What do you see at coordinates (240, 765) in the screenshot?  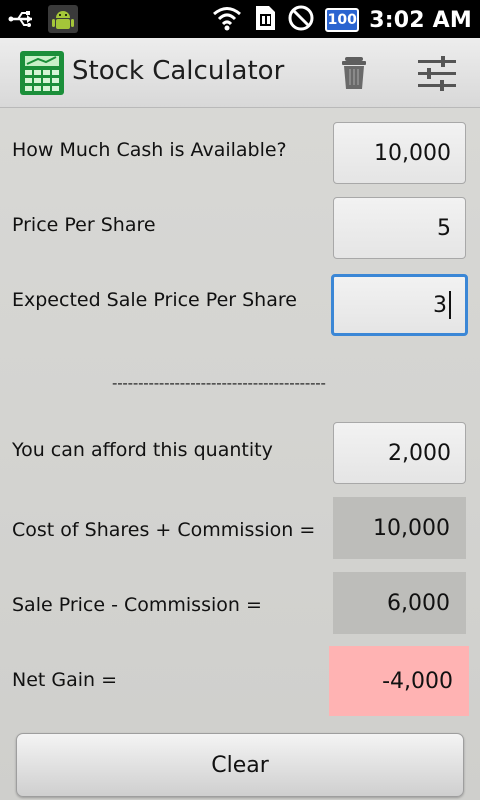 I see `clear-button: Clear` at bounding box center [240, 765].